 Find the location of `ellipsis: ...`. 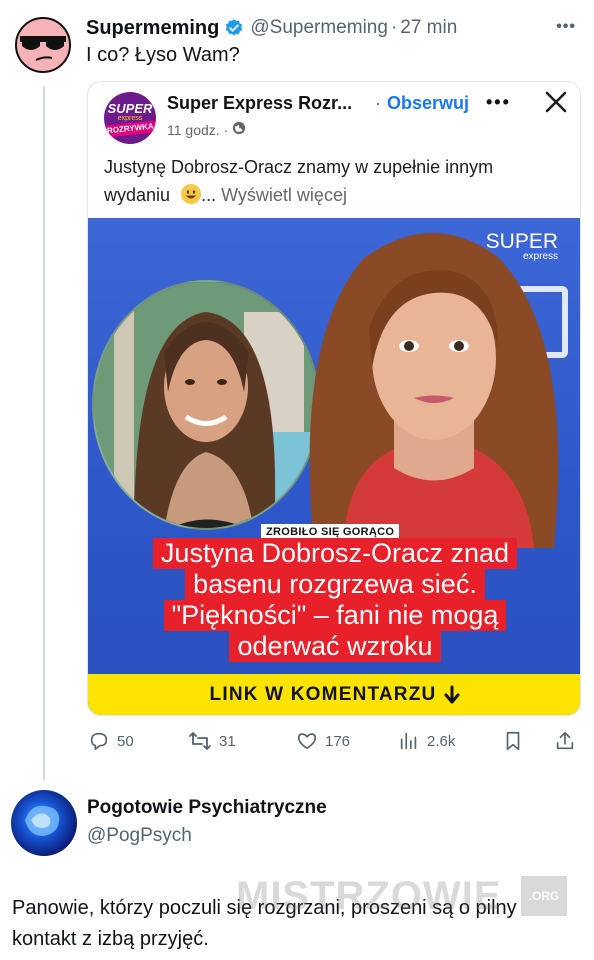

ellipsis: ... is located at coordinates (209, 195).